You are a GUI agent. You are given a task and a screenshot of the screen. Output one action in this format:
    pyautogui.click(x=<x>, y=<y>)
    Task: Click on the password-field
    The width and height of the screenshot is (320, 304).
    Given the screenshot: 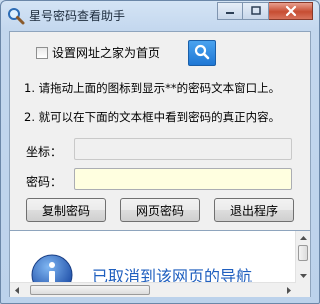 What is the action you would take?
    pyautogui.click(x=183, y=179)
    